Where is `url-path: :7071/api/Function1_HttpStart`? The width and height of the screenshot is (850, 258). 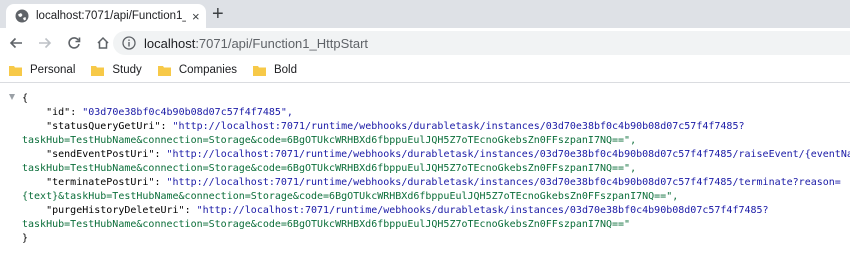 url-path: :7071/api/Function1_HttpStart is located at coordinates (282, 43).